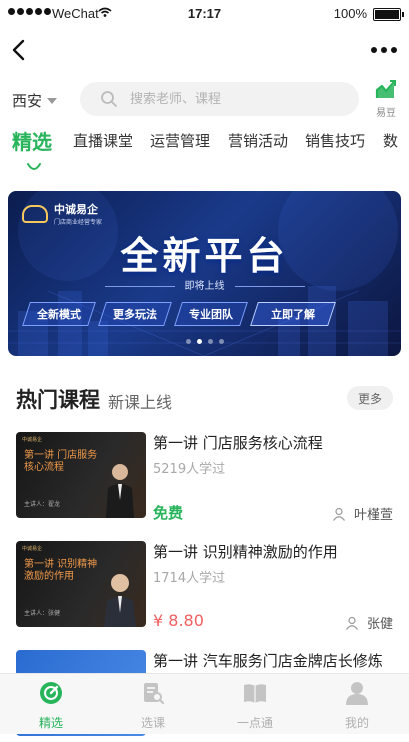  I want to click on bottom-tab-label: 我的, so click(356, 723).